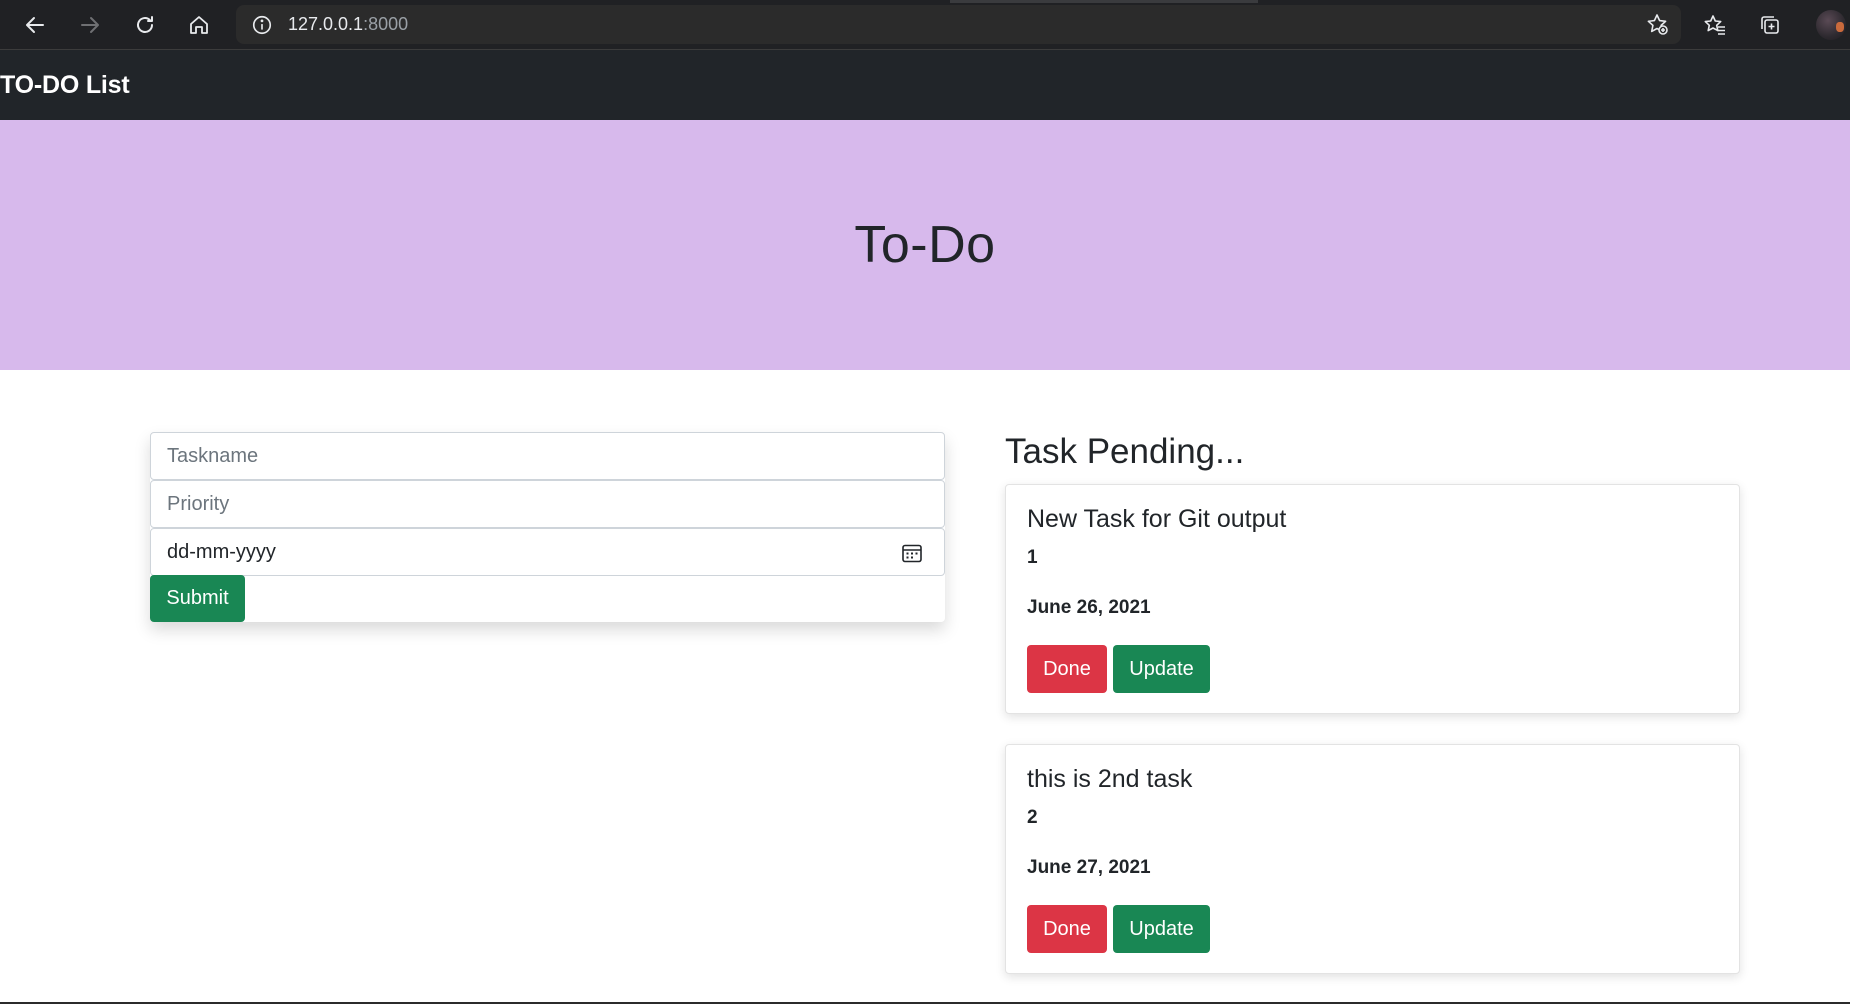 The height and width of the screenshot is (1004, 1850). I want to click on browser-toolbar: 127.0.0.1:8000, so click(925, 25).